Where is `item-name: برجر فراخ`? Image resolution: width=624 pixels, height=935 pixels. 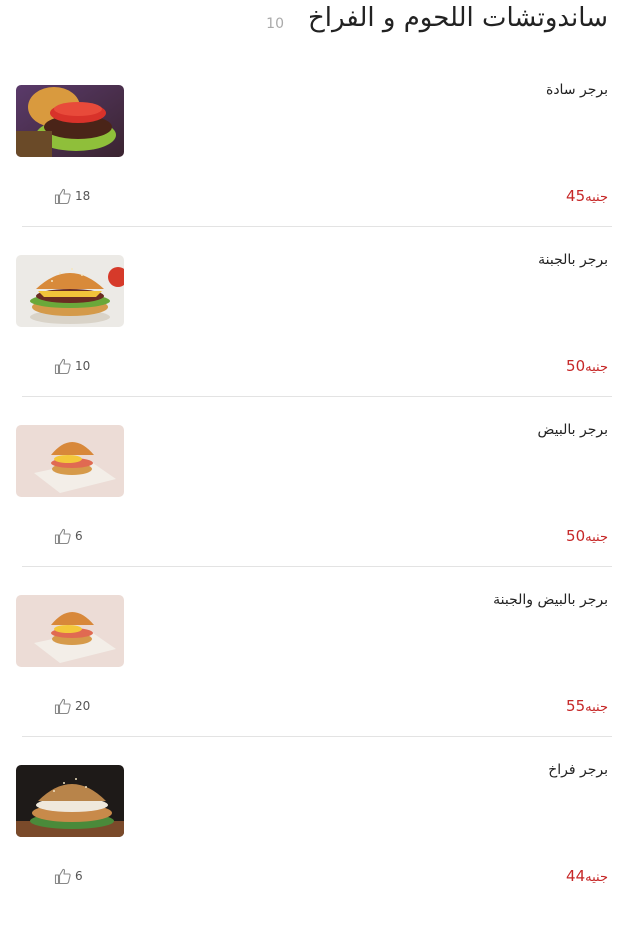 item-name: برجر فراخ is located at coordinates (578, 770).